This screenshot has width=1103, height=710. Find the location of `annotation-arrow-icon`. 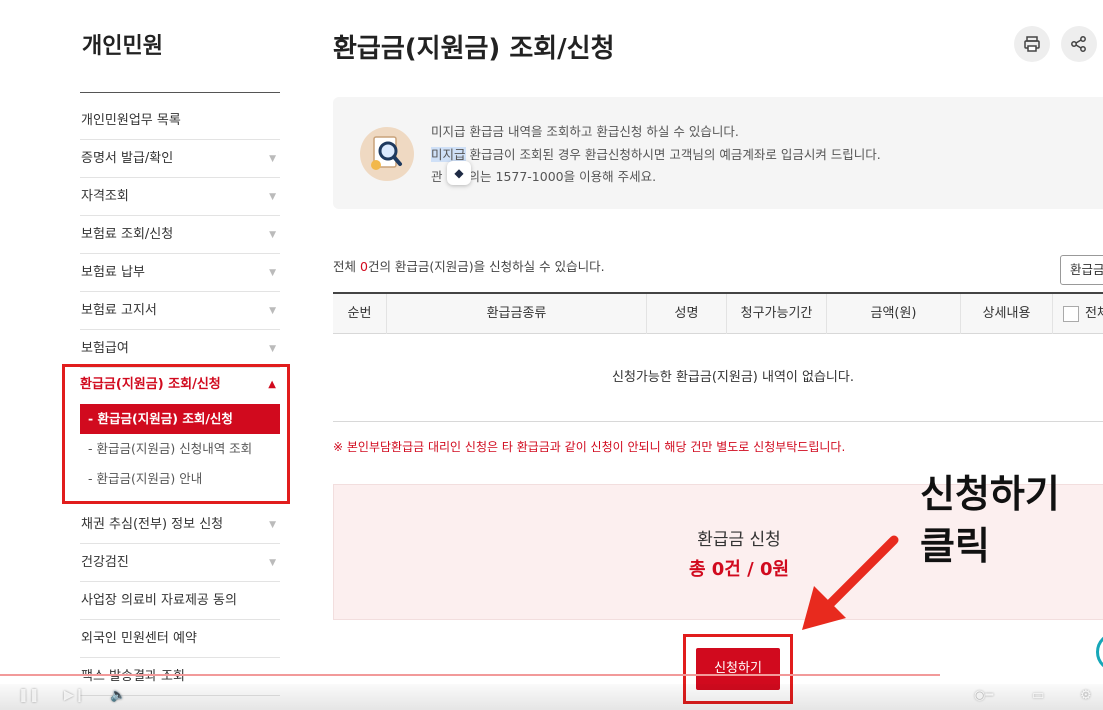

annotation-arrow-icon is located at coordinates (850, 582).